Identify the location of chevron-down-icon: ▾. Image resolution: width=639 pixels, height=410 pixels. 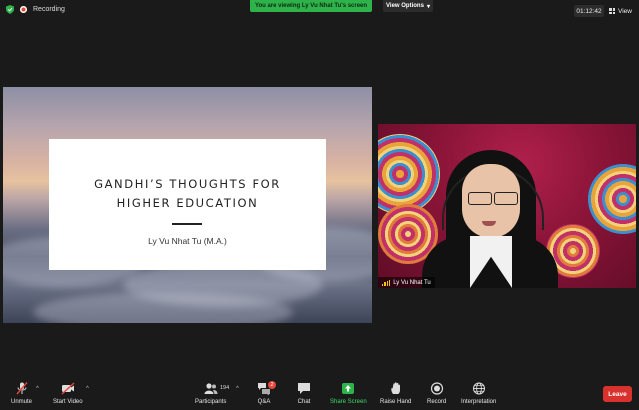
(428, 6).